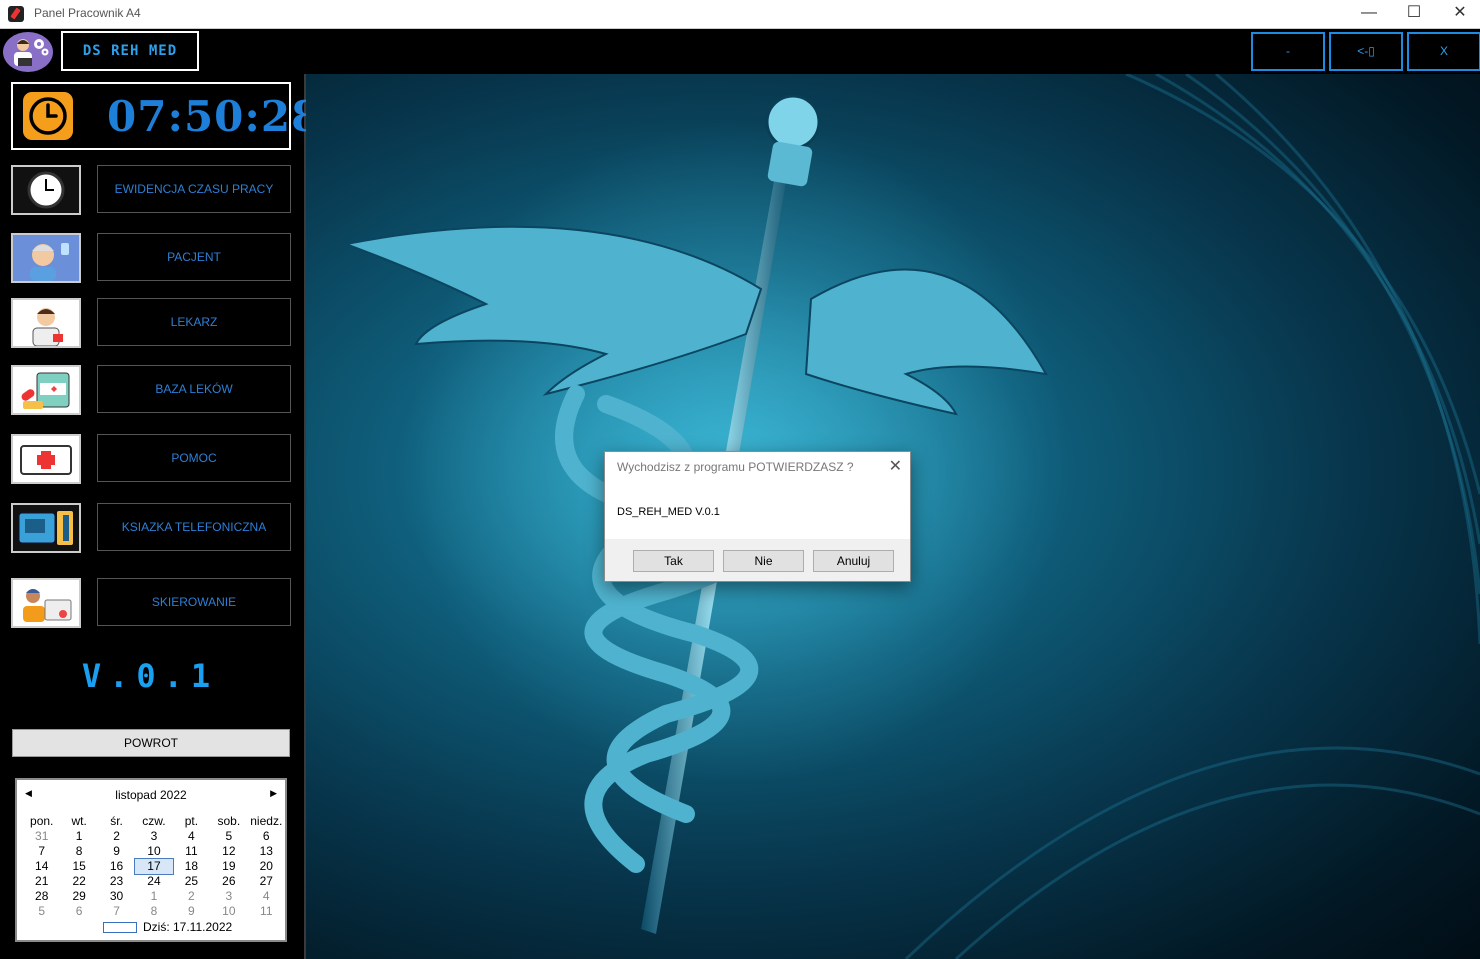 Image resolution: width=1480 pixels, height=959 pixels. What do you see at coordinates (79, 821) in the screenshot?
I see `weekday-label: wt.` at bounding box center [79, 821].